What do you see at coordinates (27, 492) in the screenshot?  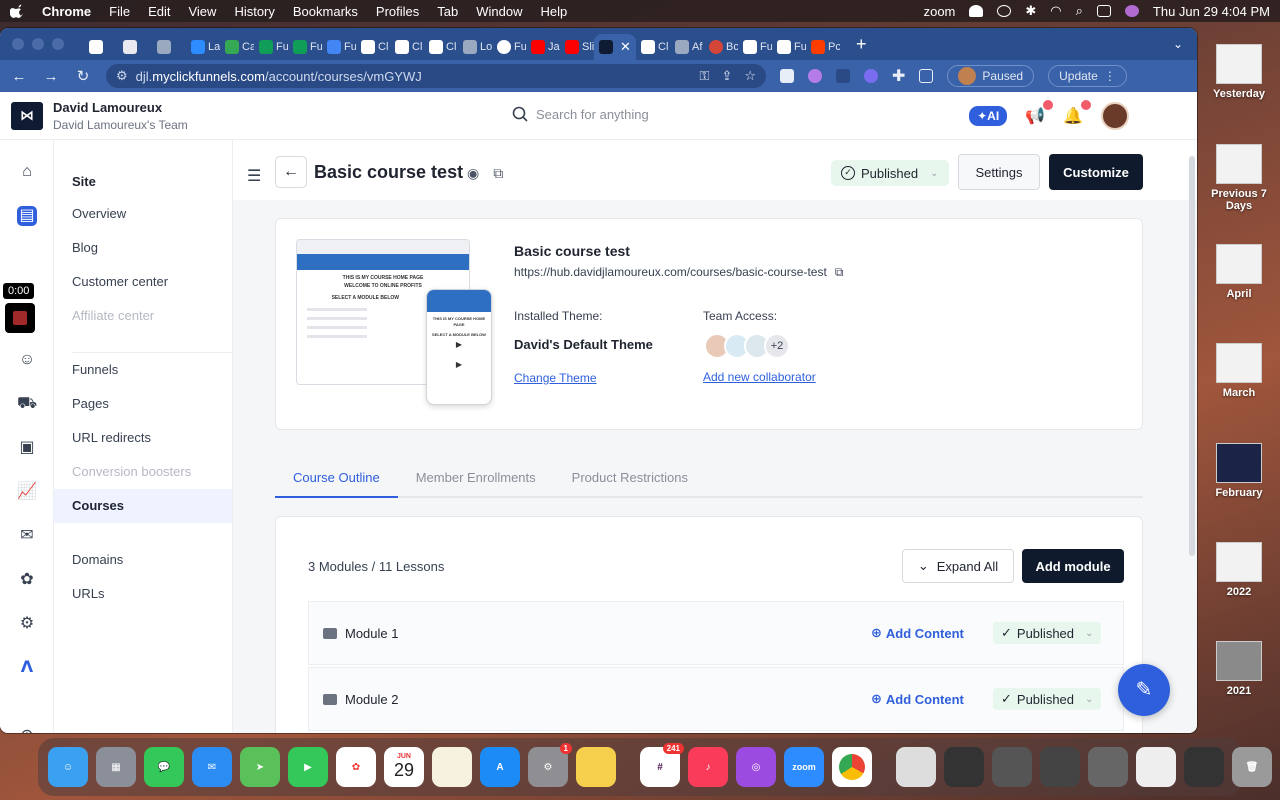 I see `analytics-icon: 📈` at bounding box center [27, 492].